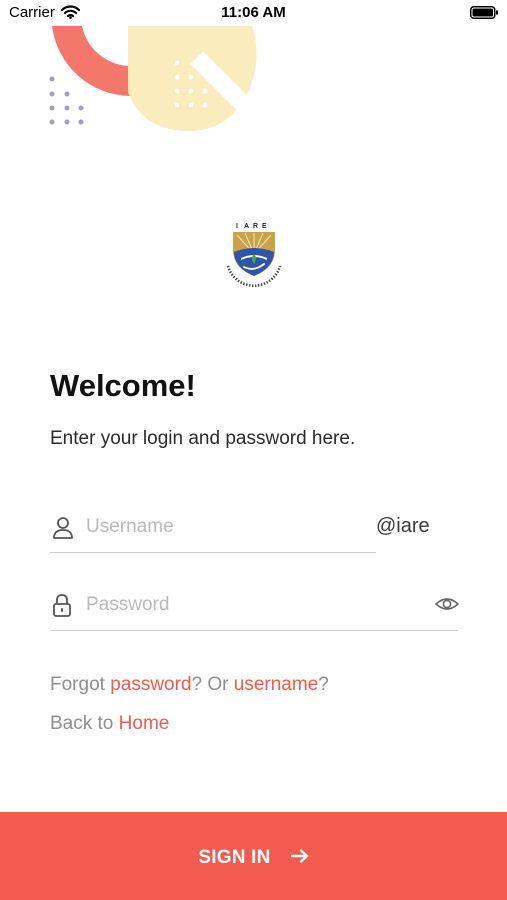  I want to click on svg-text: A, so click(246, 226).